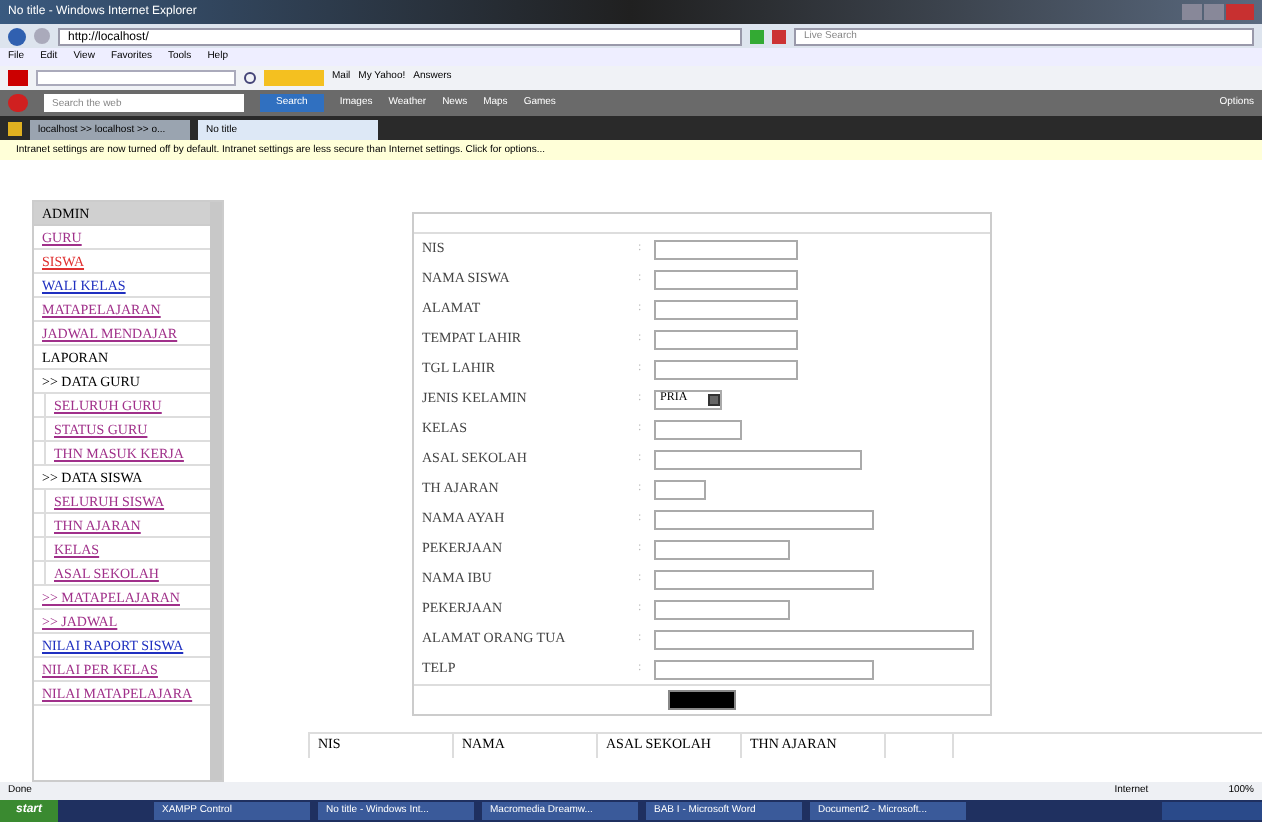 The width and height of the screenshot is (1262, 822). What do you see at coordinates (714, 399) in the screenshot?
I see `dropdown-icon` at bounding box center [714, 399].